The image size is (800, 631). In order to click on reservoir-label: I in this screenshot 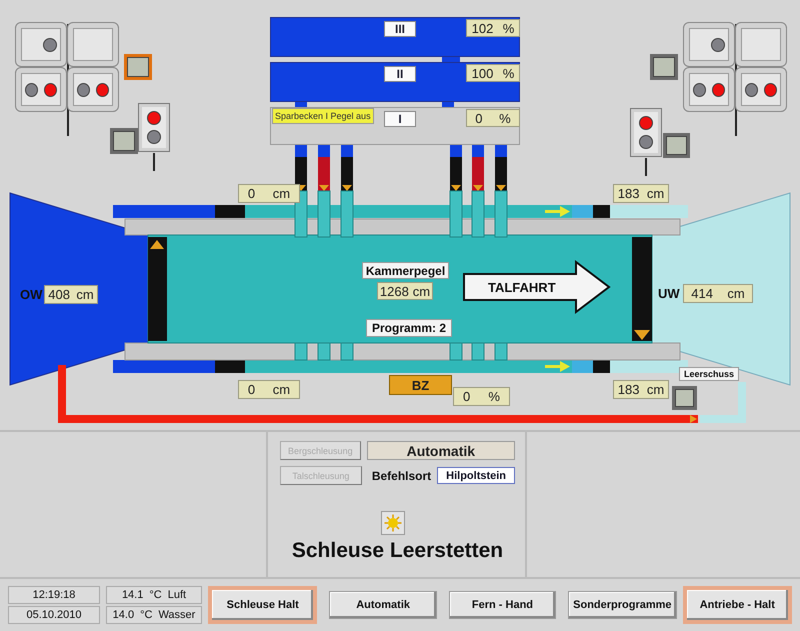, I will do `click(400, 119)`.